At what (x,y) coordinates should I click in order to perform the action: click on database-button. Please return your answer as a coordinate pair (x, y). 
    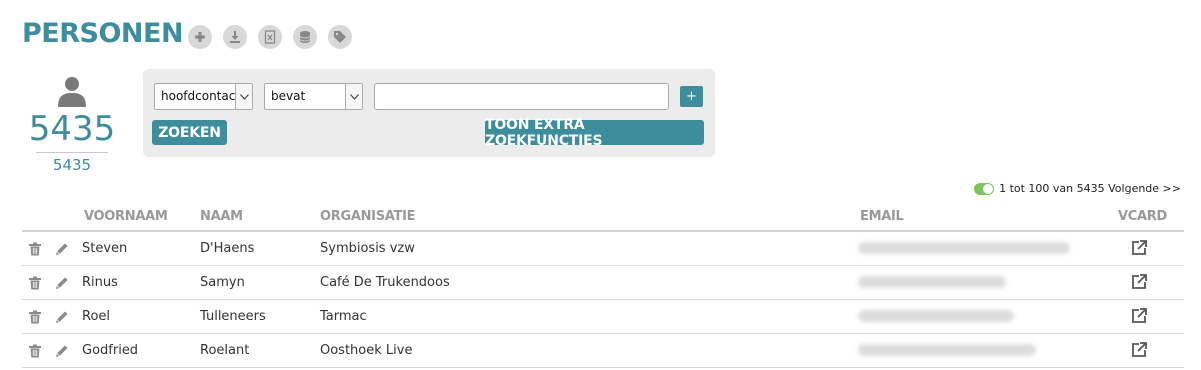
    Looking at the image, I should click on (305, 37).